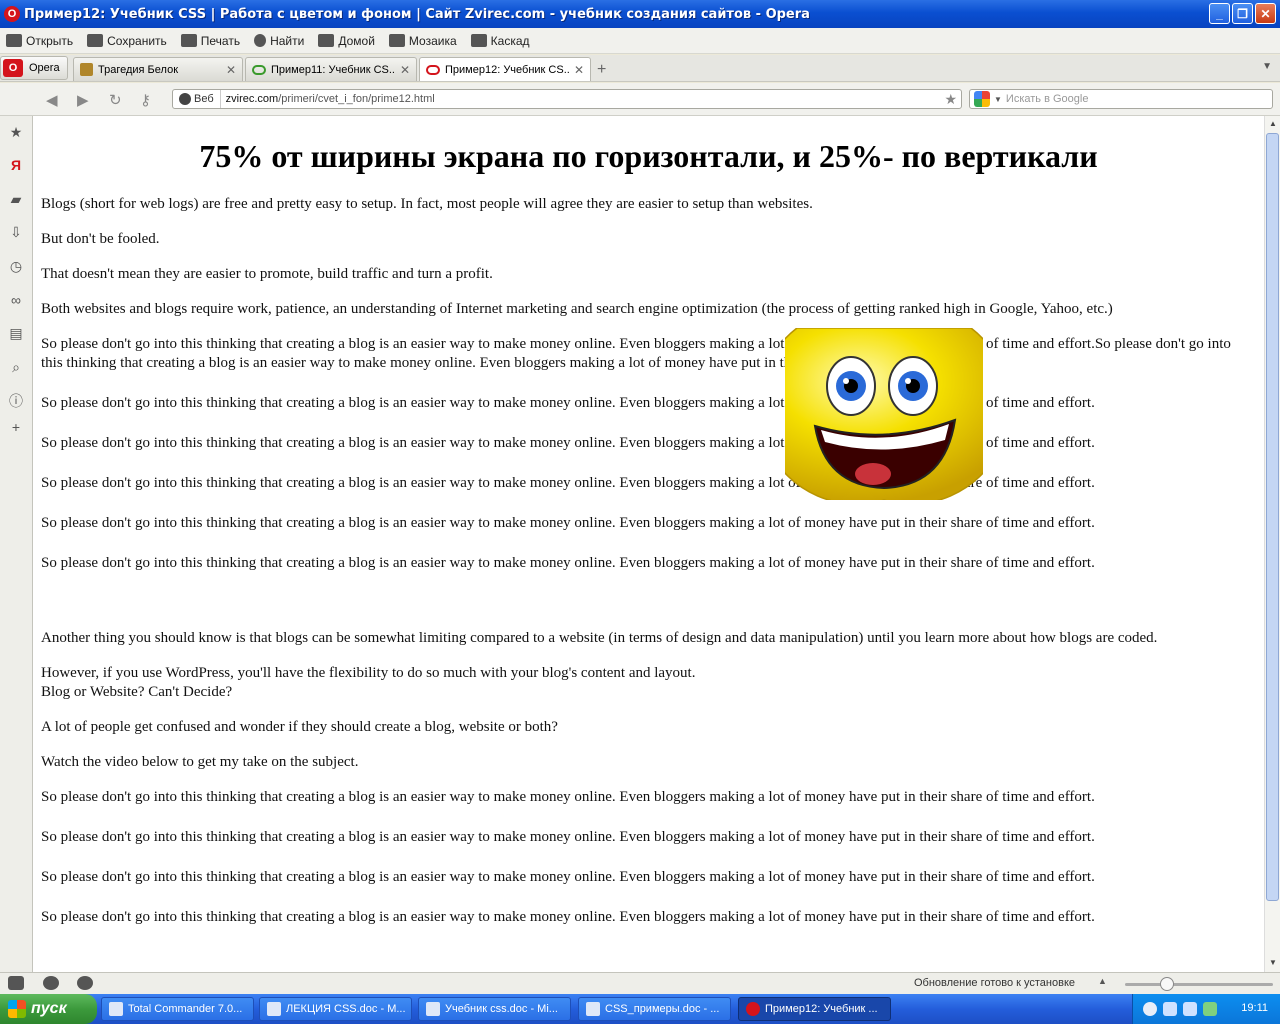  What do you see at coordinates (83, 100) in the screenshot?
I see `forward-icon: ▶` at bounding box center [83, 100].